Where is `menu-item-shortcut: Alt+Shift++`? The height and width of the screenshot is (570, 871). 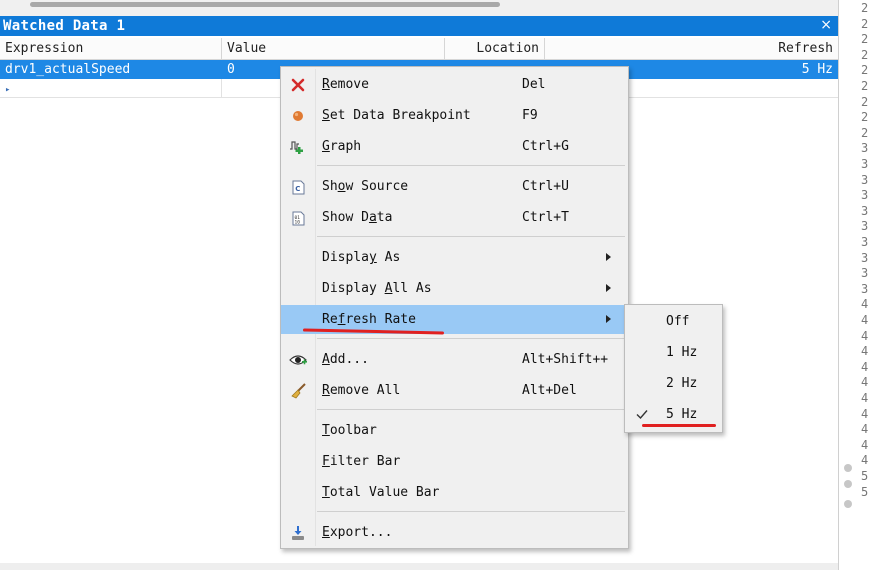 menu-item-shortcut: Alt+Shift++ is located at coordinates (565, 359).